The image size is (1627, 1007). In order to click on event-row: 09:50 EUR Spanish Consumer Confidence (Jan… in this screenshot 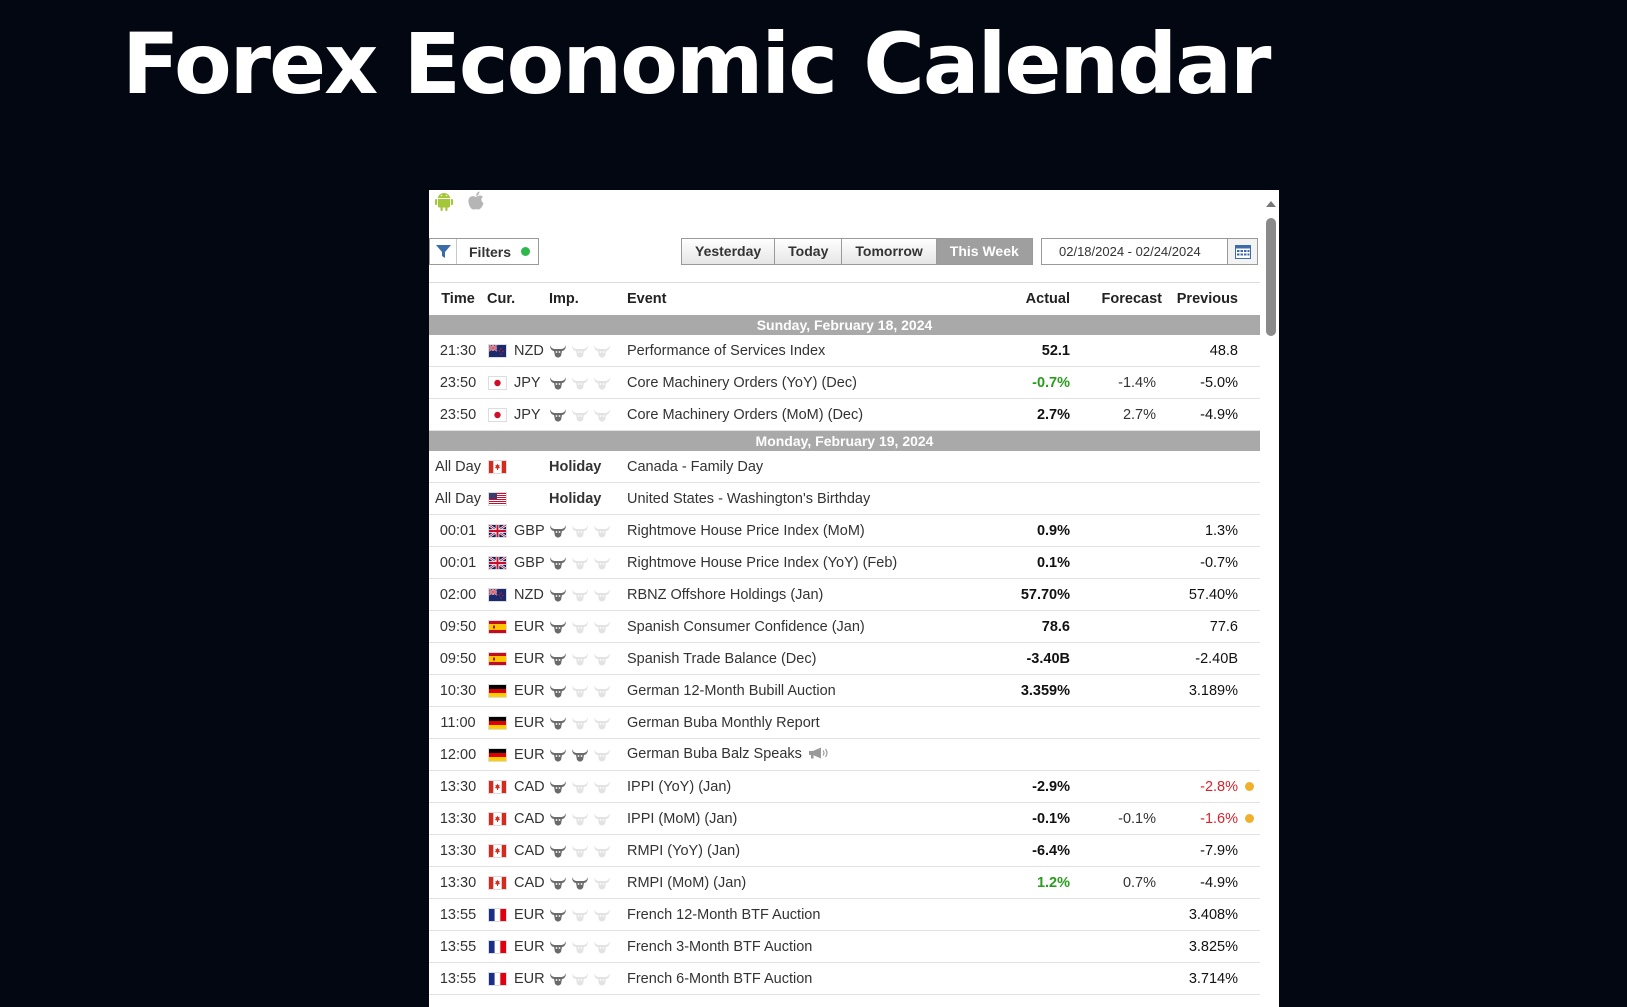, I will do `click(844, 626)`.